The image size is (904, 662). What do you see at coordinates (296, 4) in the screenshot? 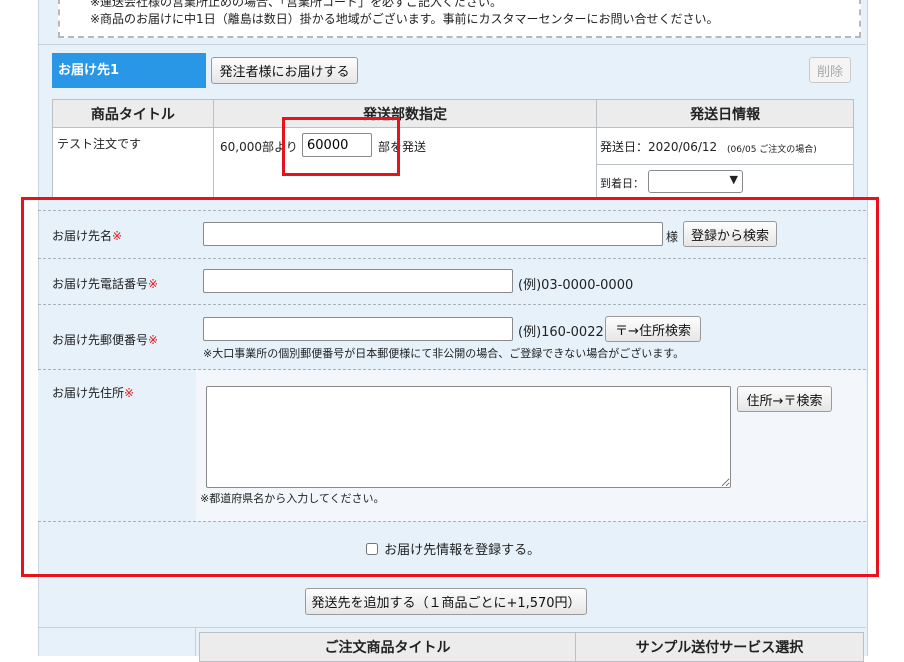
I see `notice-line-1: ※運送会社様の営業所止めの場合、「営業所コード」を必ずご記入ください。` at bounding box center [296, 4].